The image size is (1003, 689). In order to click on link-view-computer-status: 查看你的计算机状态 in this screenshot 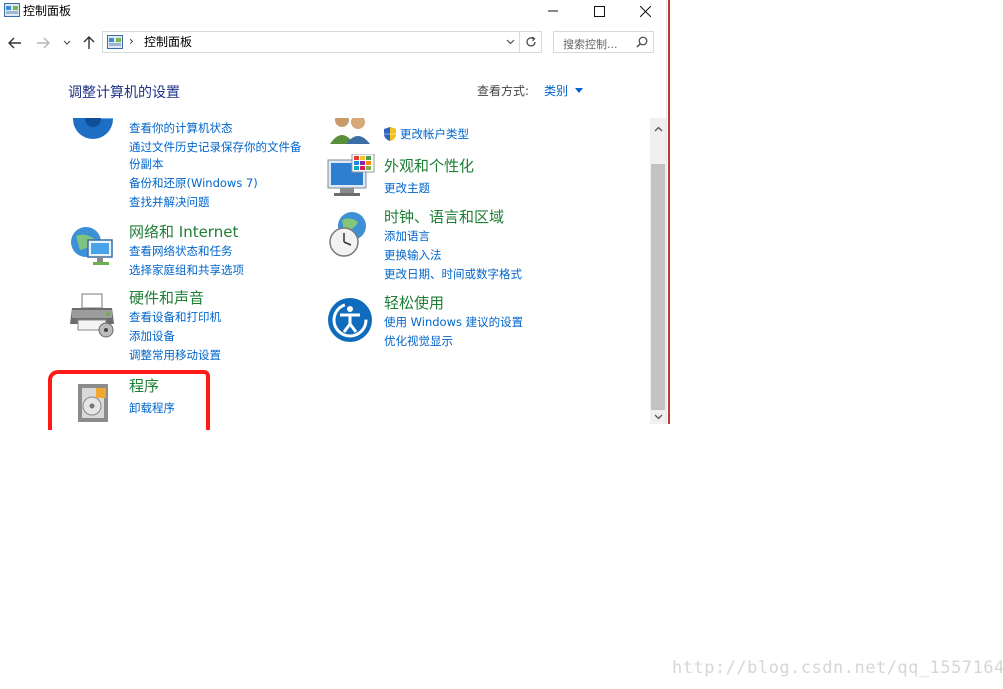, I will do `click(181, 128)`.